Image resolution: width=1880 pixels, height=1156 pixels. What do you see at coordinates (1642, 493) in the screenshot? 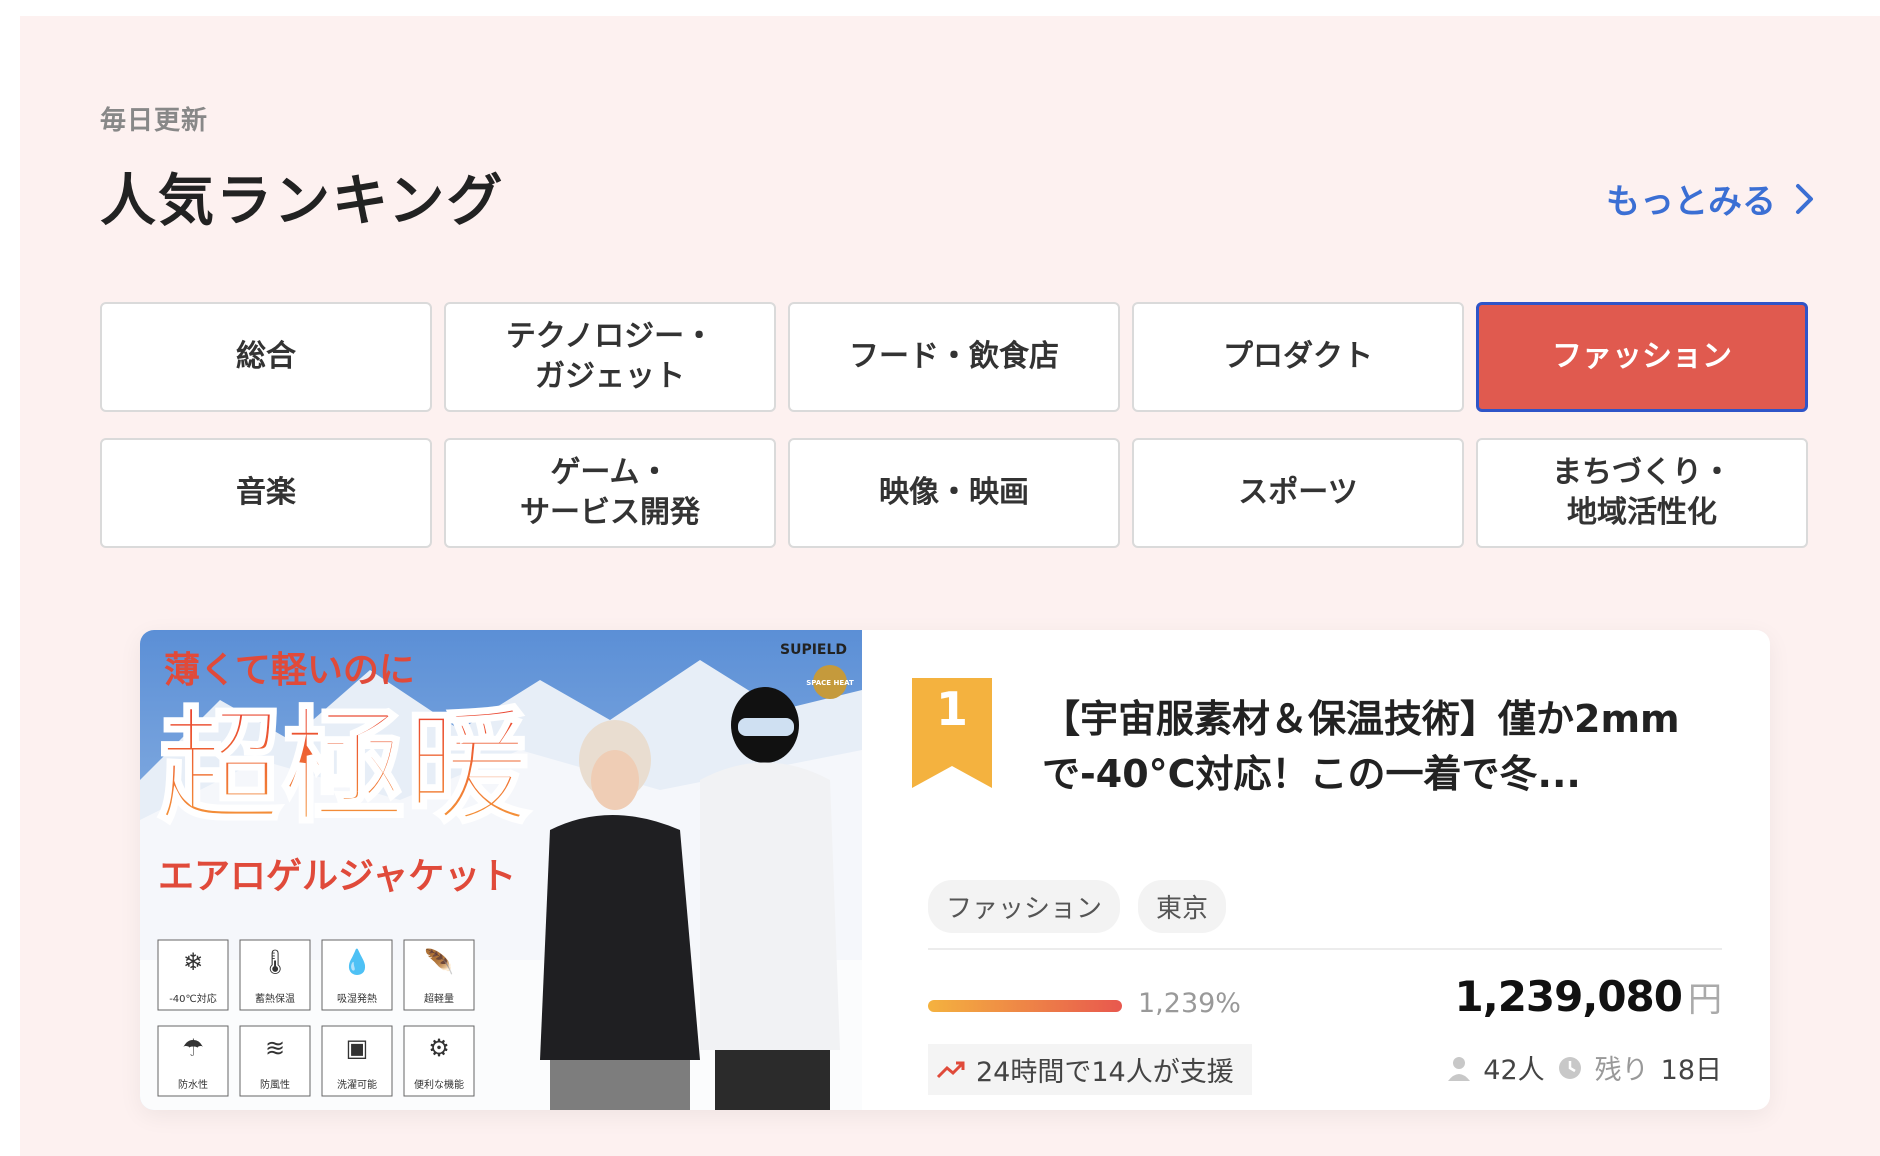
I see `tab-community: まちづくり・ 地域活性化` at bounding box center [1642, 493].